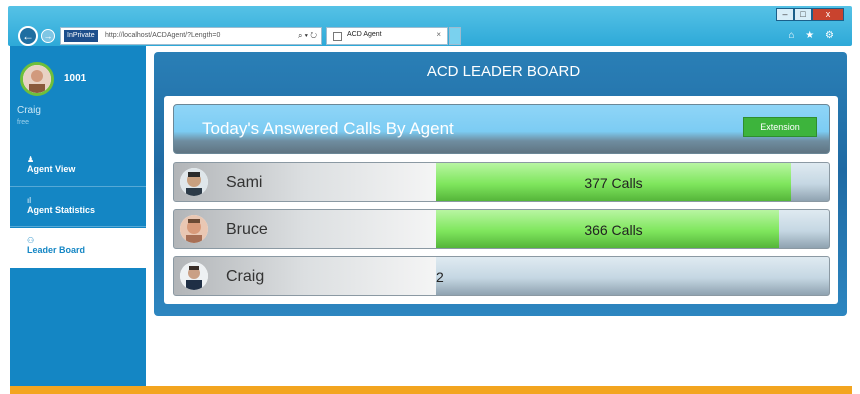  What do you see at coordinates (81, 36) in the screenshot?
I see `inprivate-badge: InPrivate` at bounding box center [81, 36].